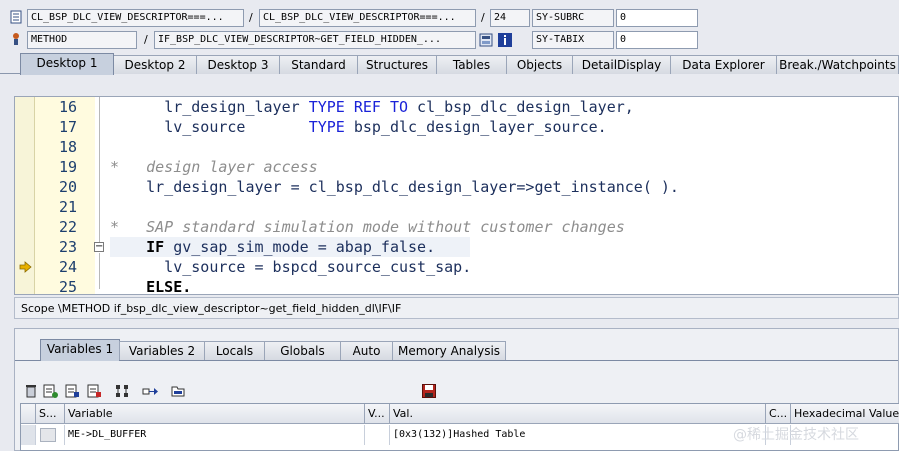 The width and height of the screenshot is (899, 451). I want to click on tab-memory-analysis: Memory Analysis, so click(449, 350).